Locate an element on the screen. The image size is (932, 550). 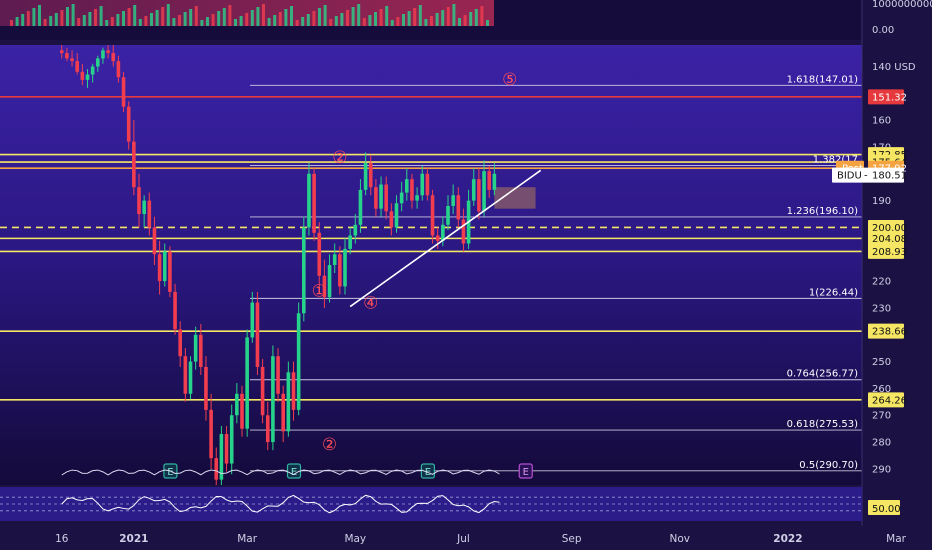
price-tick-label: 160 is located at coordinates (881, 121).